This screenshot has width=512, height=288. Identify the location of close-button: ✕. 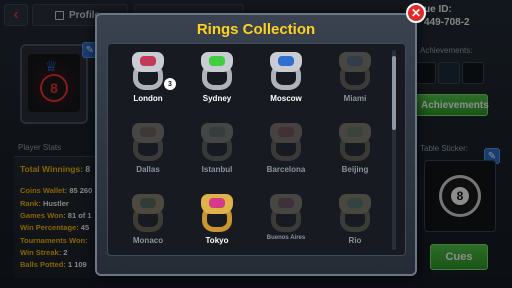
(416, 13).